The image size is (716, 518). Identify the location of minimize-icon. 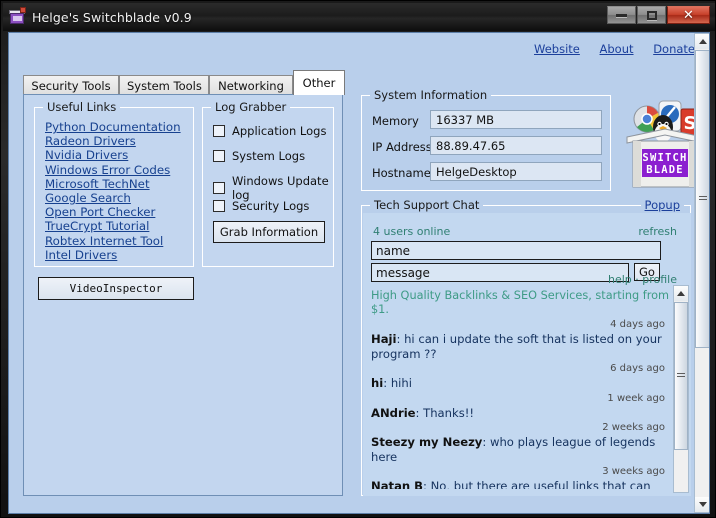
(621, 15).